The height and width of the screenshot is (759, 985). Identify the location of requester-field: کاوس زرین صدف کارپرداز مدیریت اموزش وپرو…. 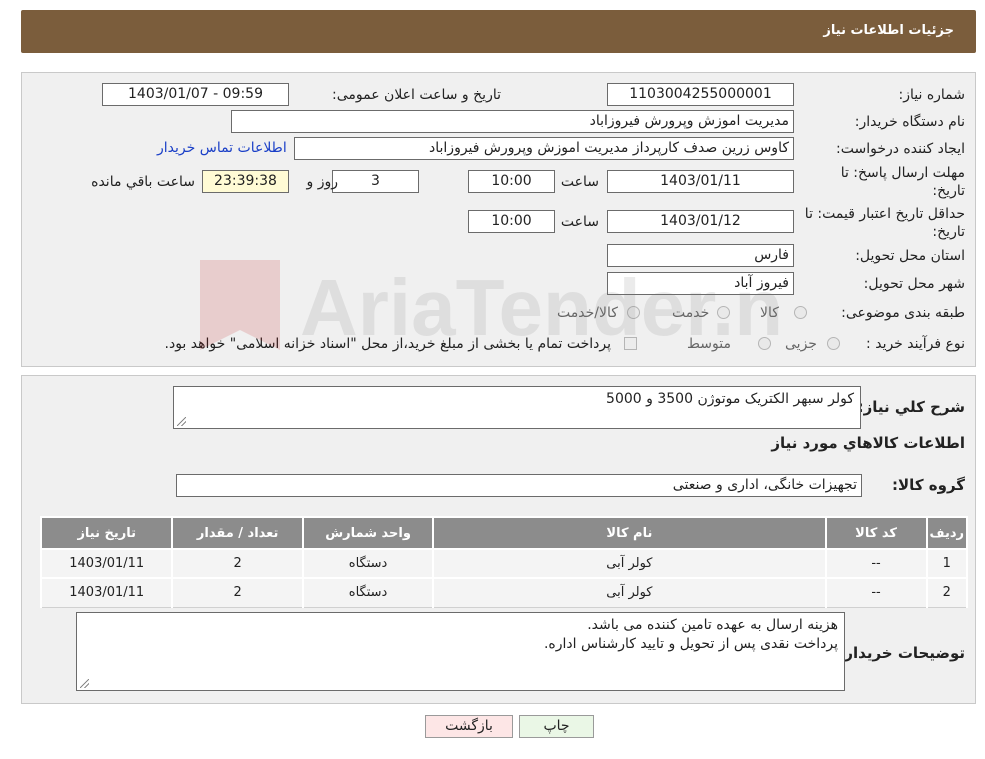
(544, 148).